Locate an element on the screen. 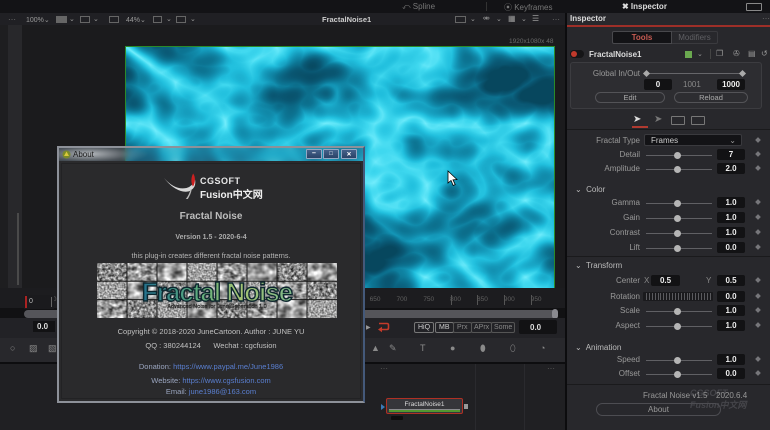  svg-text: Fractal Noise is located at coordinates (217, 292).